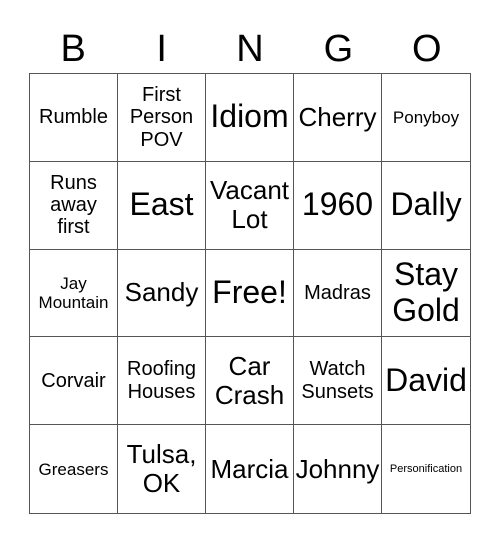  I want to click on bingo-cell: Sandy, so click(162, 293).